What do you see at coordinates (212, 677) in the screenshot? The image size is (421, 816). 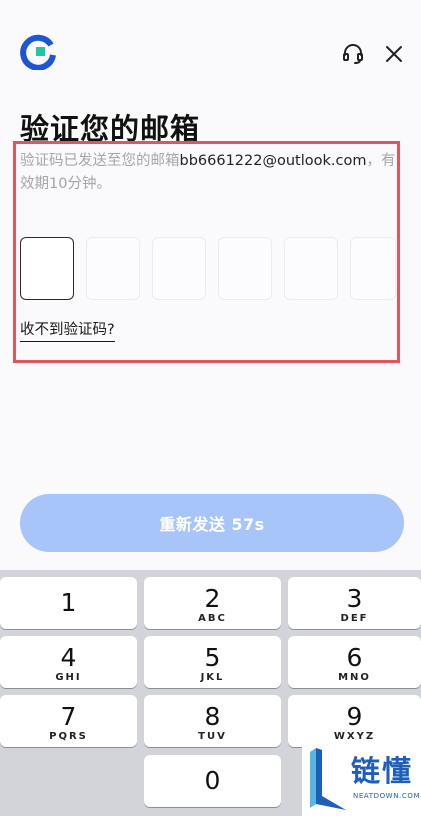 I see `key-letters: JKL` at bounding box center [212, 677].